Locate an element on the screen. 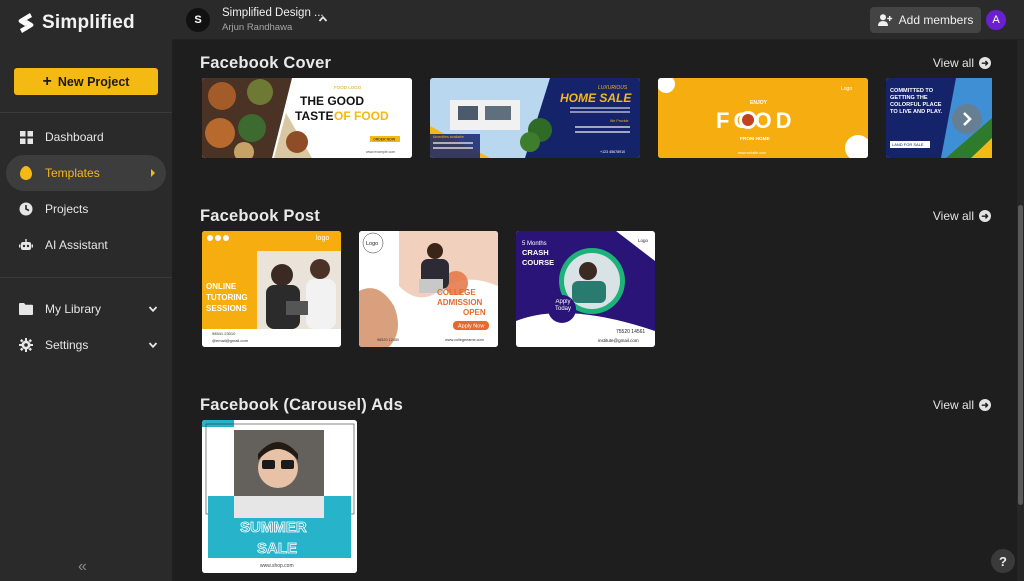  add-members-button: Add members is located at coordinates (925, 20).